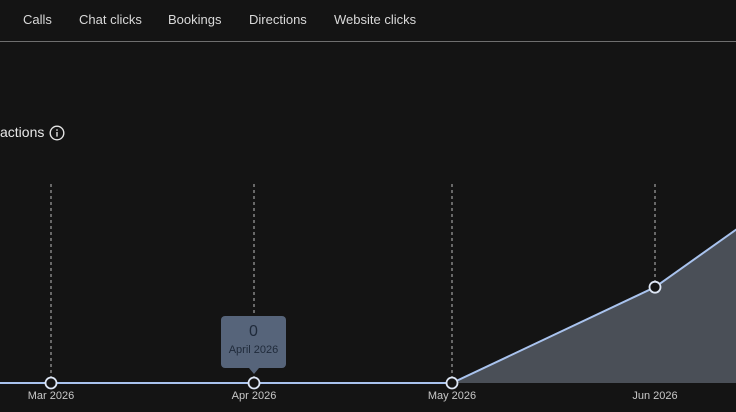 The image size is (736, 412). I want to click on x-tick-label: May 2026, so click(452, 396).